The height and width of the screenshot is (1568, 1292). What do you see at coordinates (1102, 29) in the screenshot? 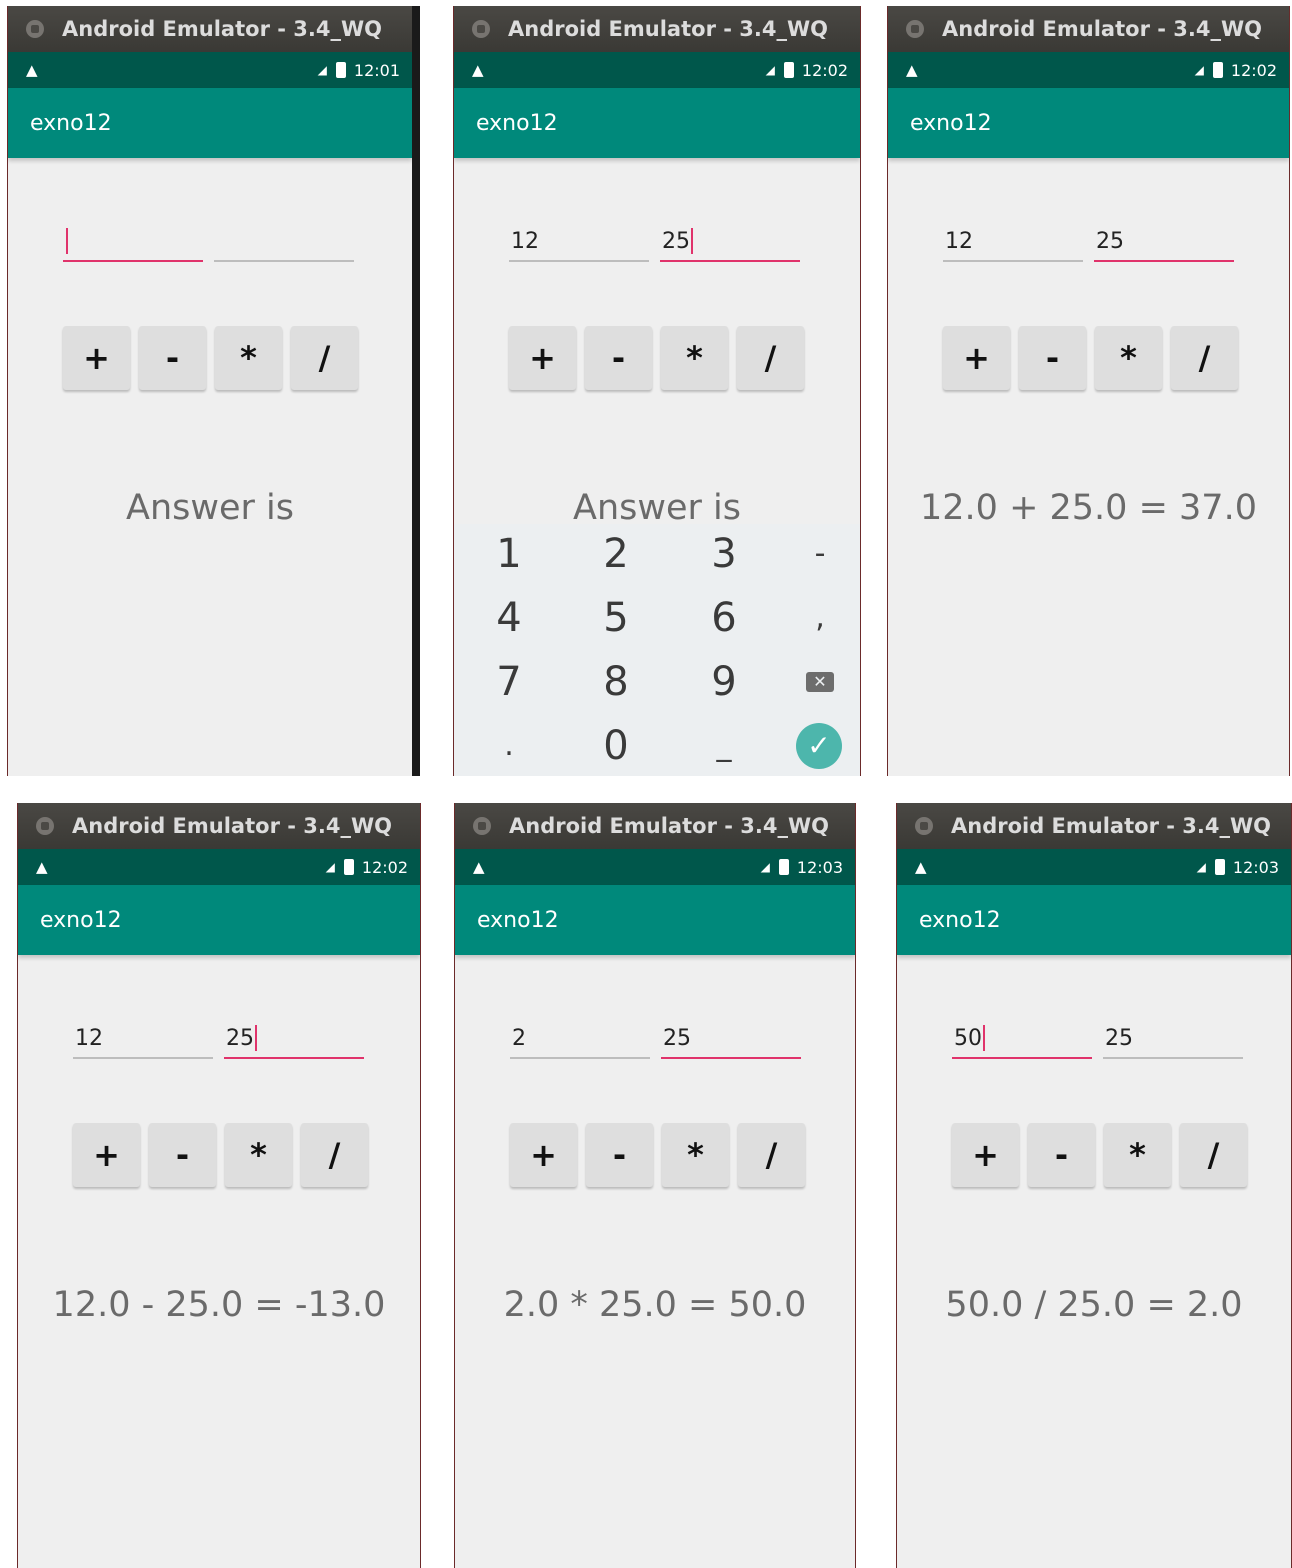
I see `window-title: Android Emulator - 3.4_WQ` at bounding box center [1102, 29].